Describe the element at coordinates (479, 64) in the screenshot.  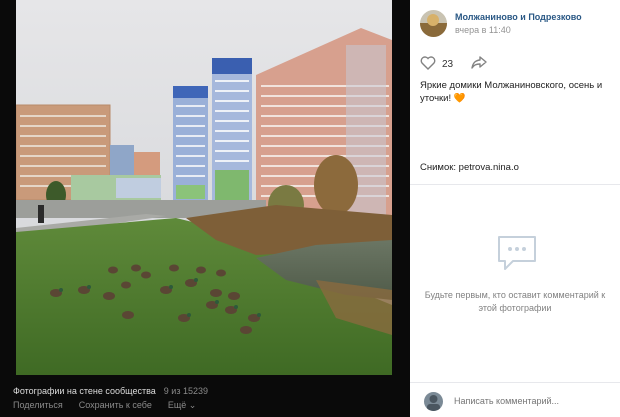
I see `share-arrow-icon` at that location.